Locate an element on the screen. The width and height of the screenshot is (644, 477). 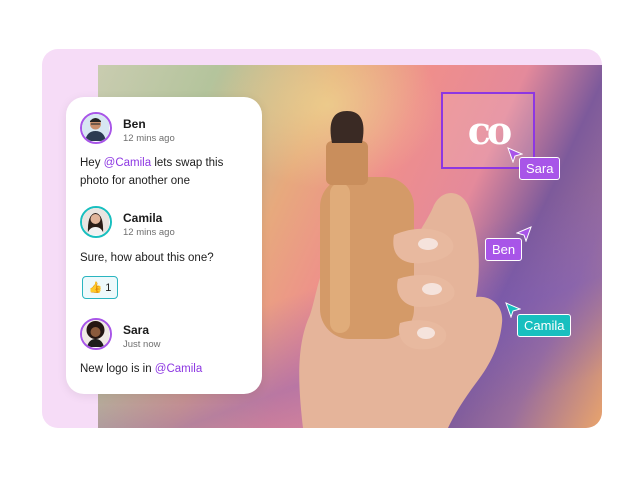
reaction-count: 1 is located at coordinates (108, 287).